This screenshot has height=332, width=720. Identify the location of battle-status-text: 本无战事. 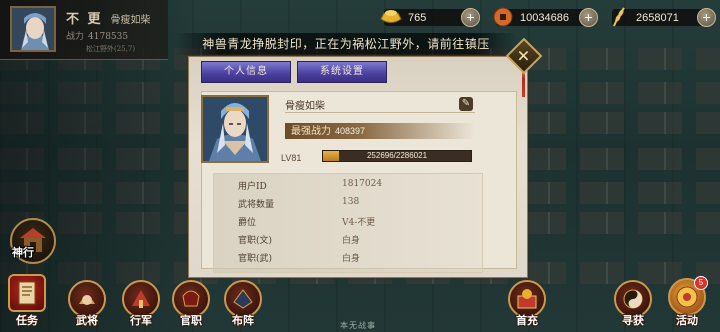
(358, 325).